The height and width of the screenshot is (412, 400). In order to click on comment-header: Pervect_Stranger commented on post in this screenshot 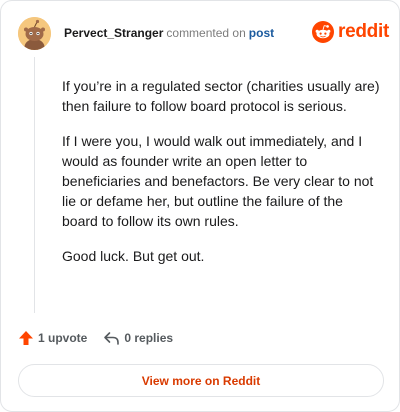, I will do `click(169, 33)`.